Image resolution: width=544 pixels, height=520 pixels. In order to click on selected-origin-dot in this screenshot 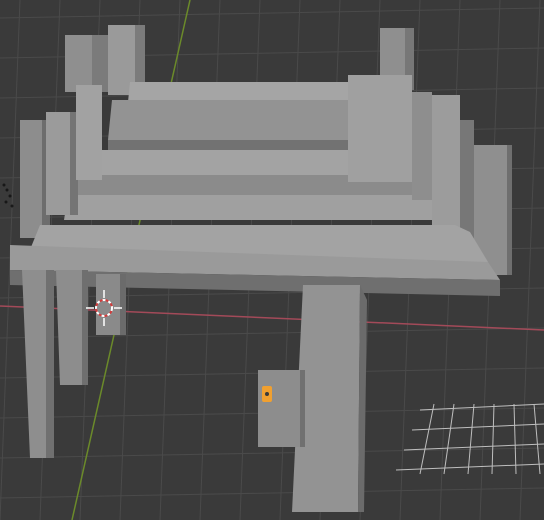, I will do `click(267, 394)`.